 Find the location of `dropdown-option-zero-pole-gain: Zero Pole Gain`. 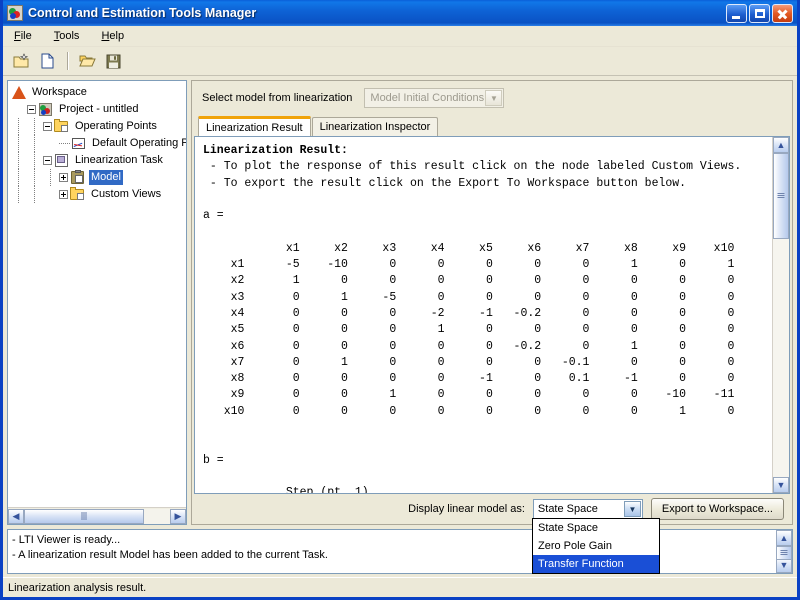

dropdown-option-zero-pole-gain: Zero Pole Gain is located at coordinates (596, 546).